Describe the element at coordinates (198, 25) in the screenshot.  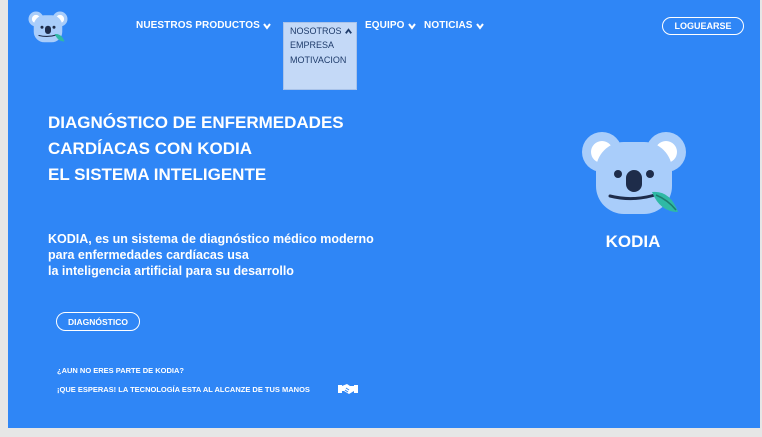
I see `nav-productos-label: NUESTROS PRODUCTOS` at that location.